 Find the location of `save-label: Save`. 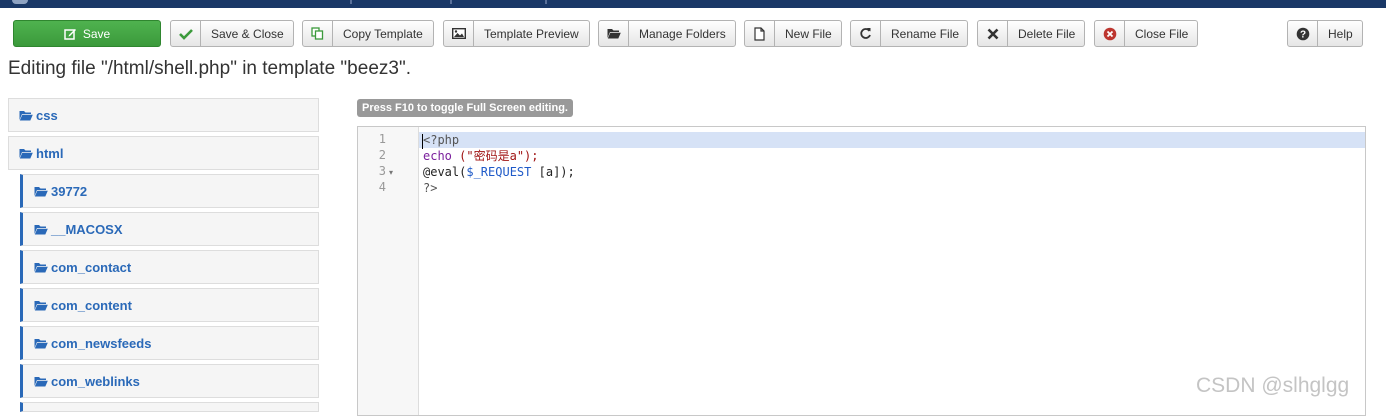

save-label: Save is located at coordinates (96, 33).